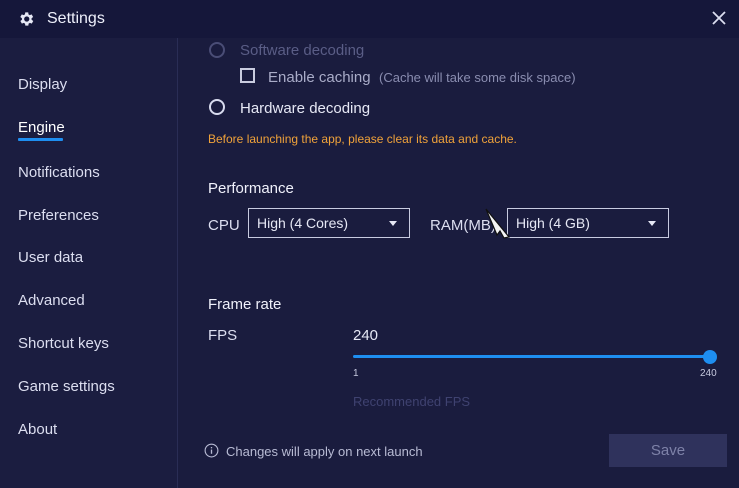 Image resolution: width=739 pixels, height=488 pixels. Describe the element at coordinates (224, 225) in the screenshot. I see `cpu-label: CPU` at that location.